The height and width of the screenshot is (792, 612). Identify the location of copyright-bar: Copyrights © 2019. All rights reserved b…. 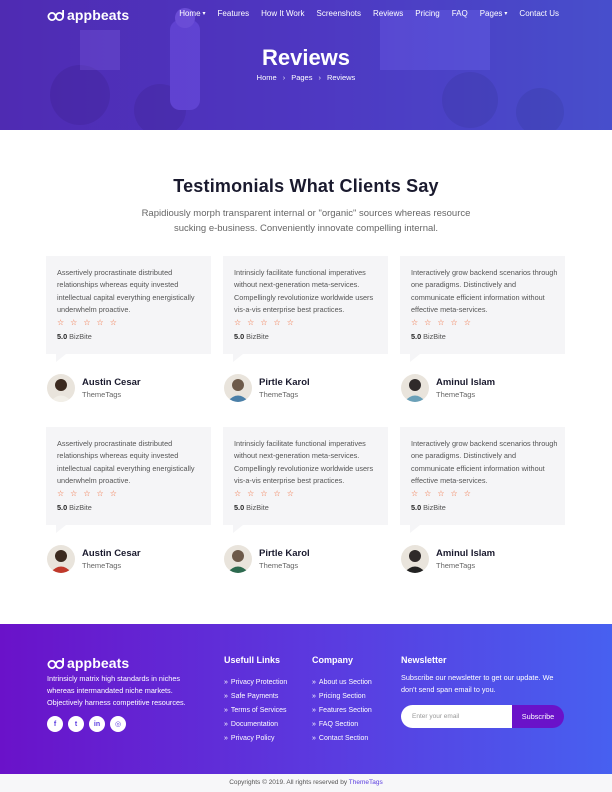
(306, 783).